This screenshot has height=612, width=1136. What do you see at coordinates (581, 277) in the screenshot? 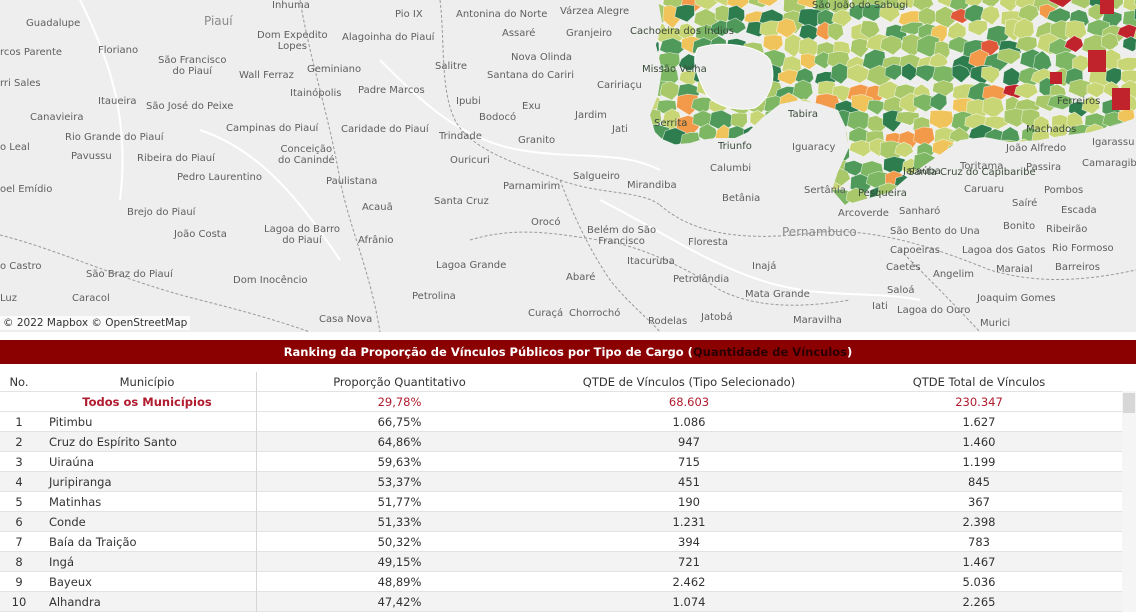
I see `map-place-label: Abaré` at bounding box center [581, 277].